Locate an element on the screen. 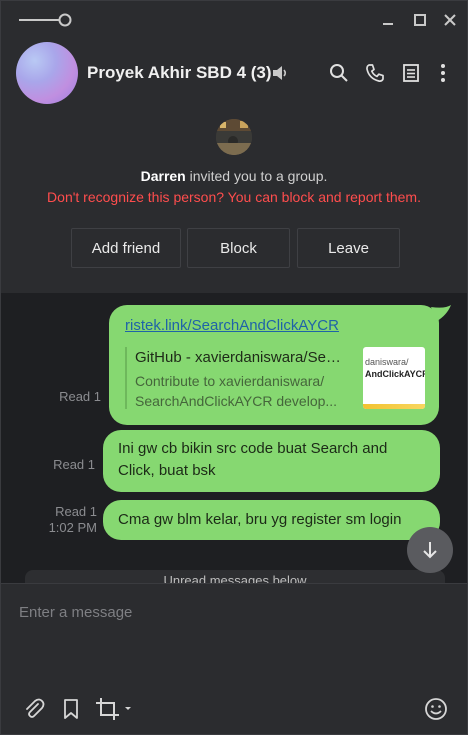 The width and height of the screenshot is (468, 735). paperclip-icon is located at coordinates (34, 709).